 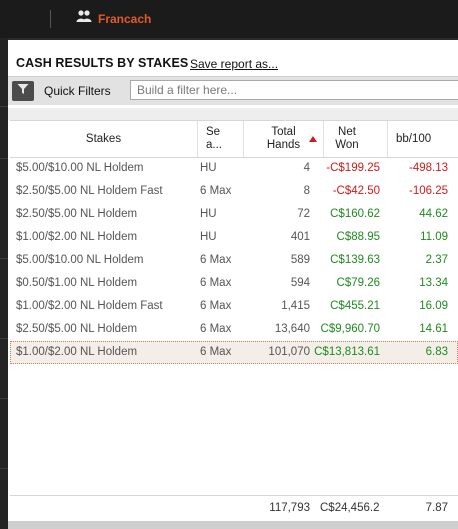 What do you see at coordinates (89, 306) in the screenshot?
I see `cell-stakes: $1.00/$2.00 NL Holdem Fast` at bounding box center [89, 306].